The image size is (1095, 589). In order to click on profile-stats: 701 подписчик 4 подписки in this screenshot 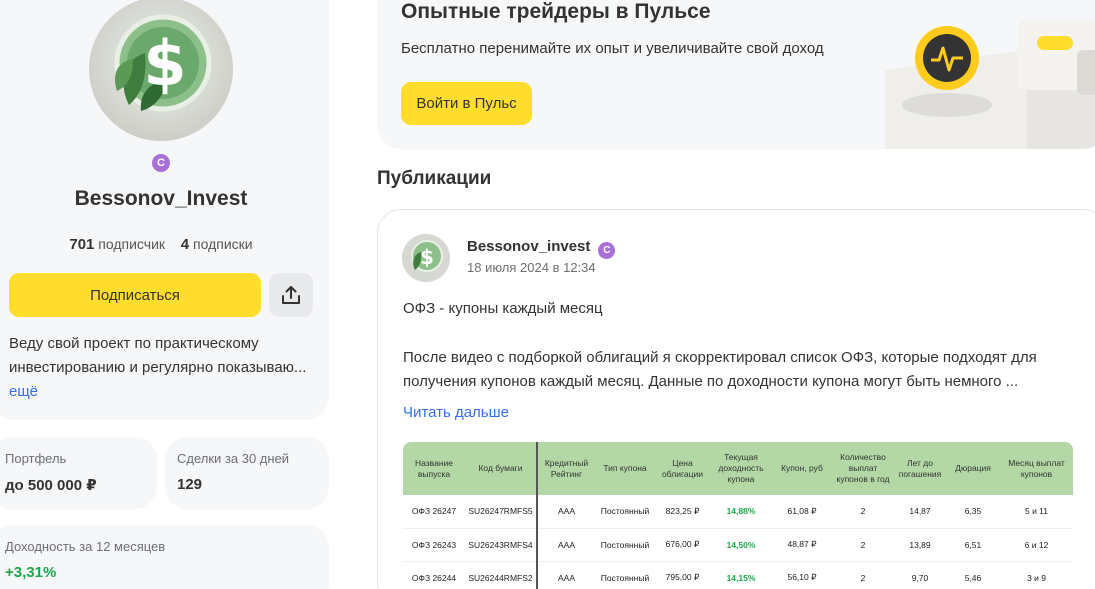, I will do `click(161, 244)`.